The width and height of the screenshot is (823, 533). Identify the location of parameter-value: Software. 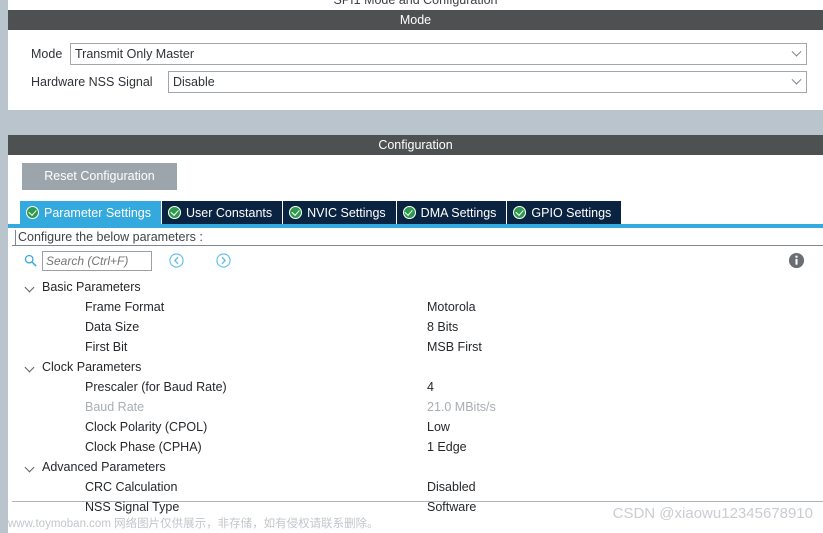
(452, 507).